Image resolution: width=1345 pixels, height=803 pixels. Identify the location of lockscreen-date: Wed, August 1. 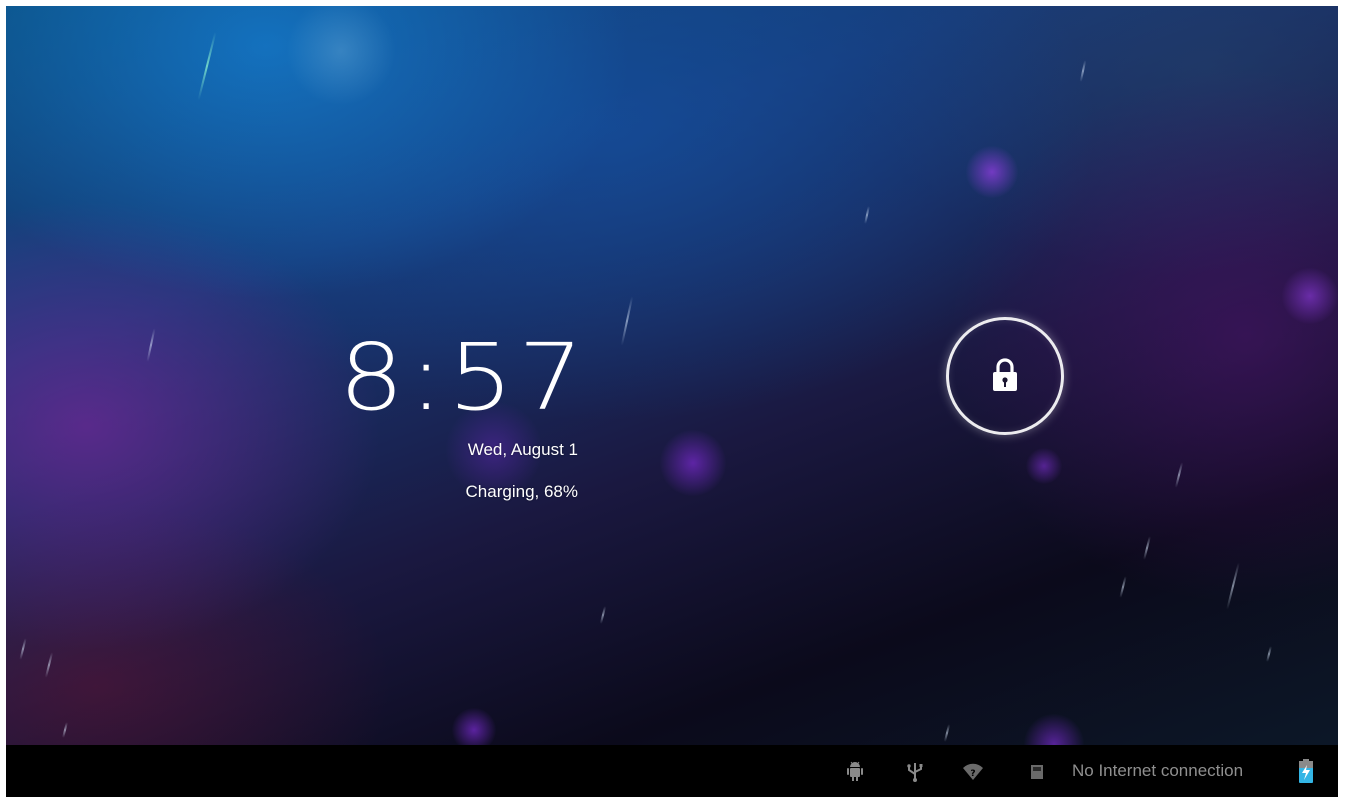
(522, 449).